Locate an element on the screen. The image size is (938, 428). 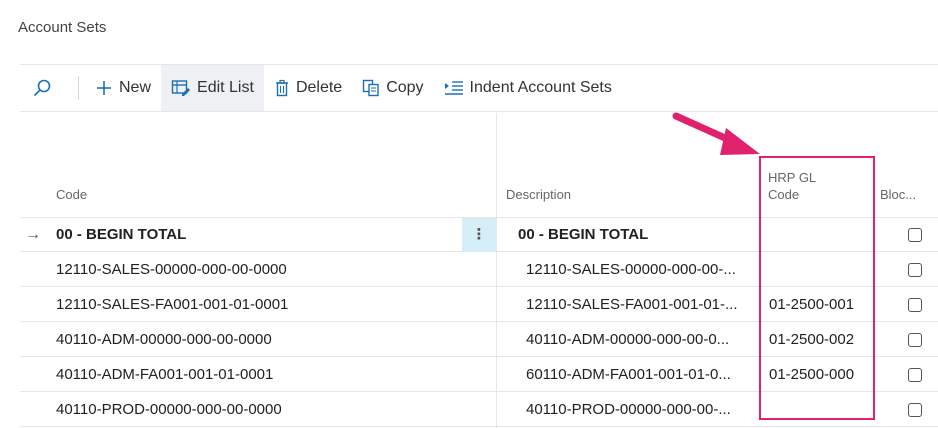
hrp-gl-code-cell: 01-2500-000 is located at coordinates (820, 375).